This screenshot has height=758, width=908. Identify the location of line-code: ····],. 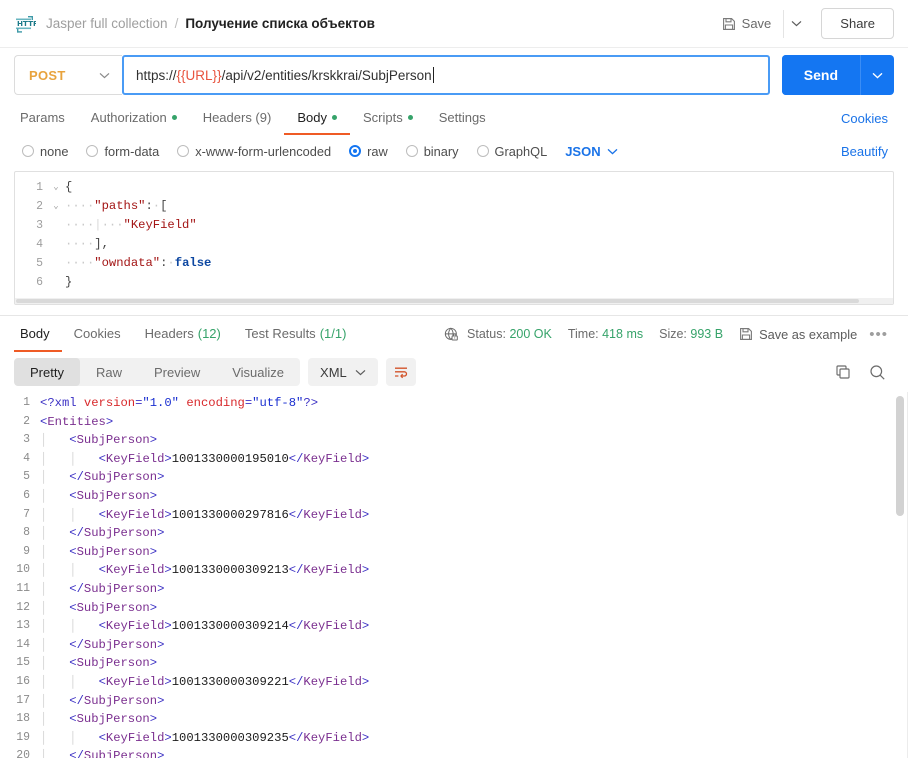
(87, 244).